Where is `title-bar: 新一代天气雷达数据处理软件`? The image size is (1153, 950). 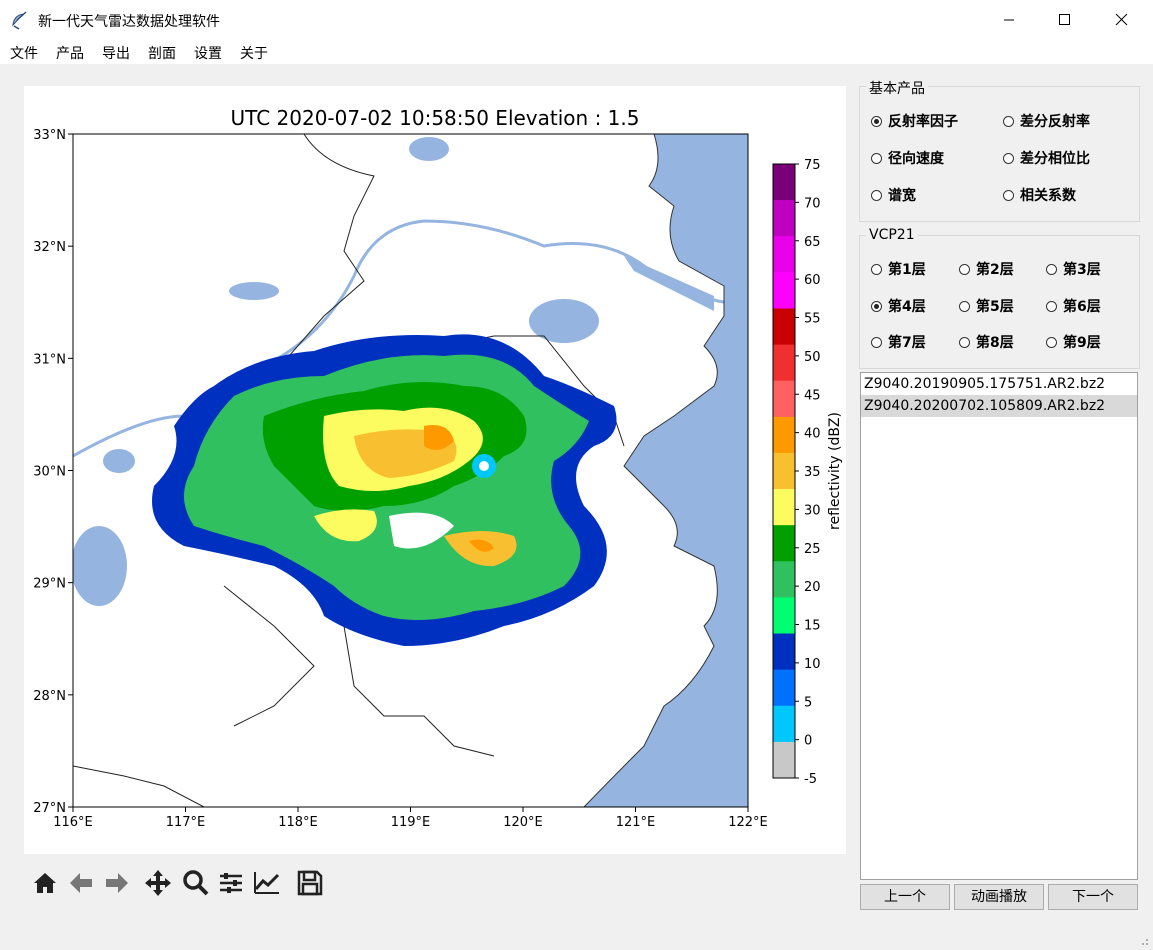 title-bar: 新一代天气雷达数据处理软件 is located at coordinates (576, 20).